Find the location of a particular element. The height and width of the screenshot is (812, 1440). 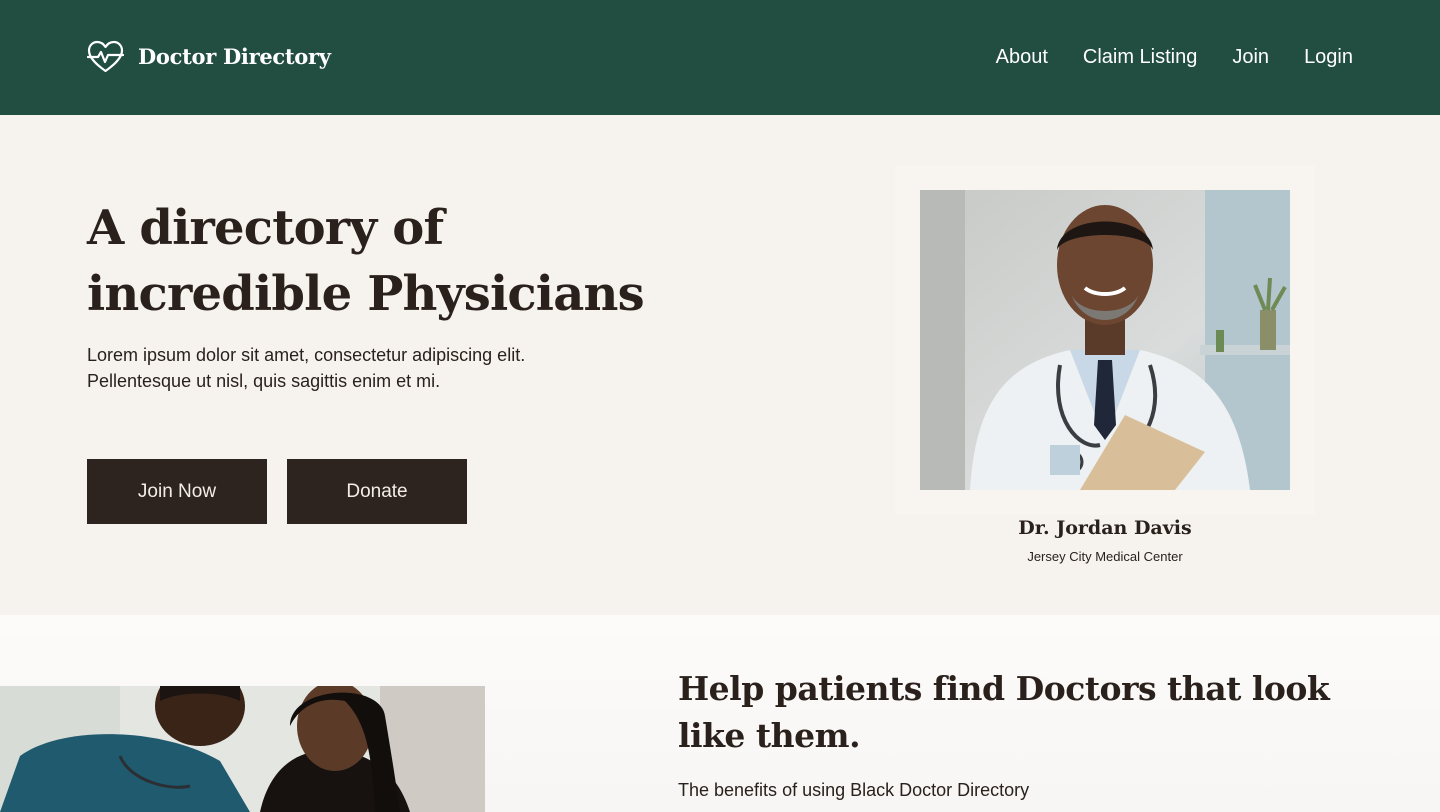

hero-title: A directory of incredible Physicians is located at coordinates (366, 261).